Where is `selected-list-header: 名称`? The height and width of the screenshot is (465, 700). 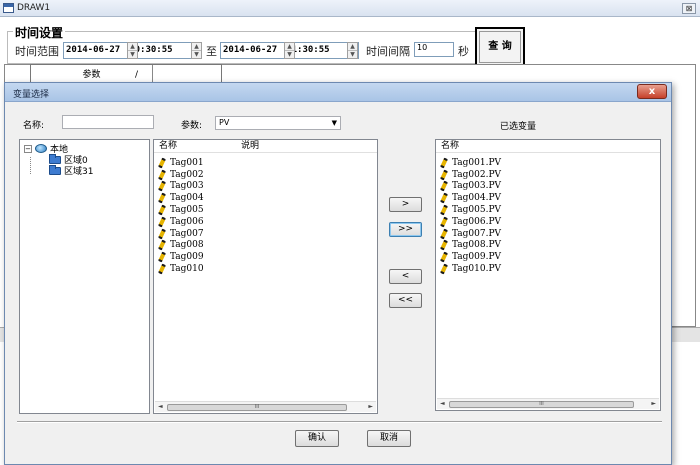 selected-list-header: 名称 is located at coordinates (548, 146).